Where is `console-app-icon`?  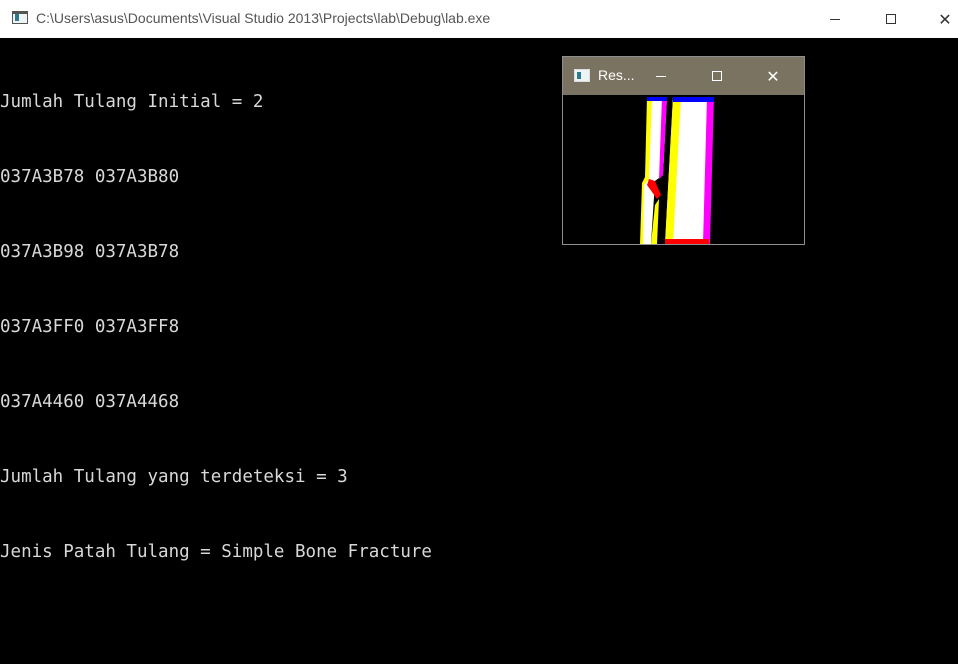 console-app-icon is located at coordinates (20, 17).